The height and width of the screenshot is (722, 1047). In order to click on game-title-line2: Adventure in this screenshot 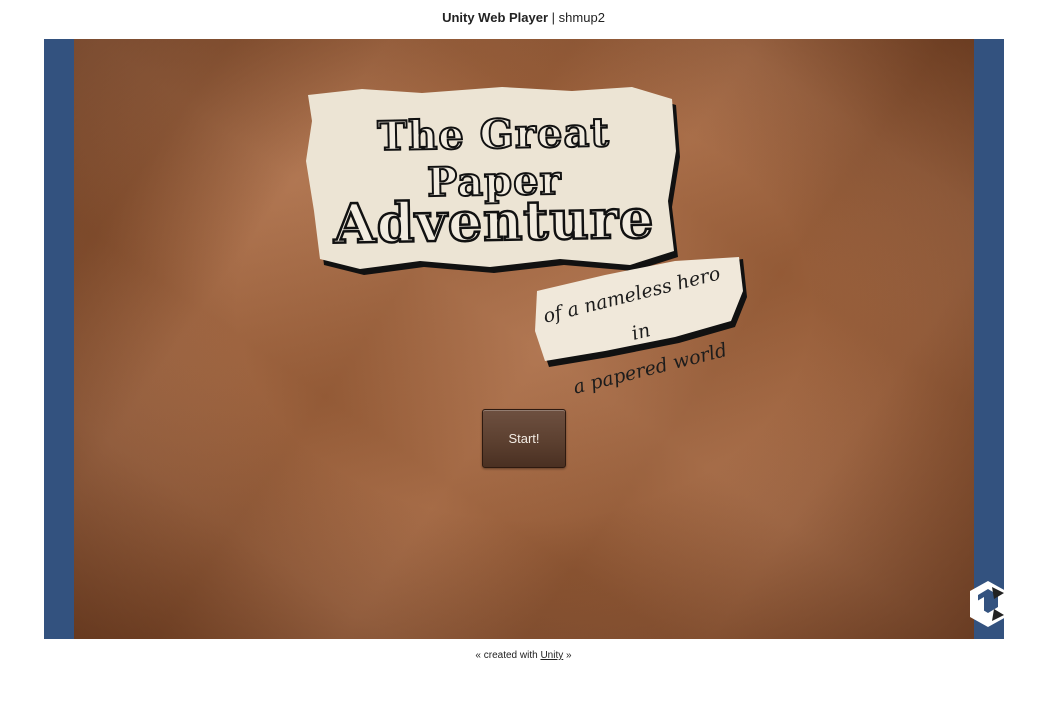, I will do `click(494, 221)`.